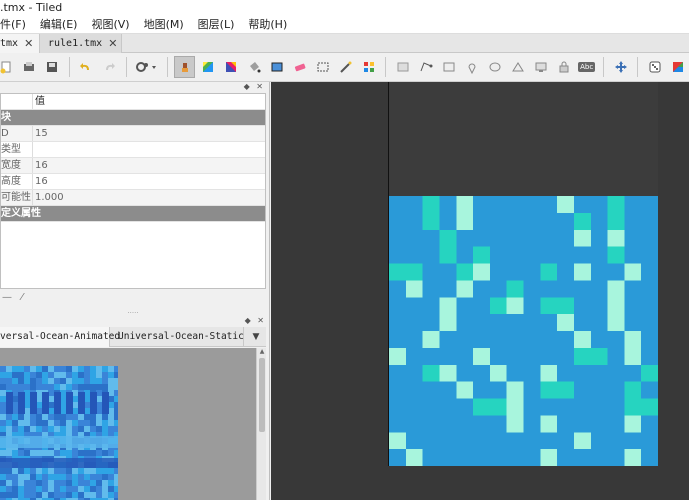 This screenshot has width=689, height=500. What do you see at coordinates (185, 67) in the screenshot?
I see `stamp-brush-icon` at bounding box center [185, 67].